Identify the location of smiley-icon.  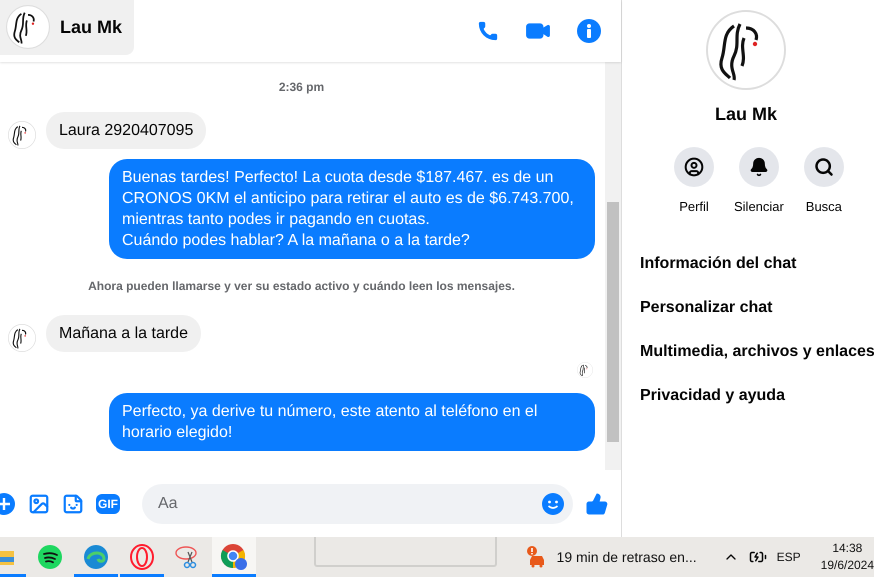
(553, 504).